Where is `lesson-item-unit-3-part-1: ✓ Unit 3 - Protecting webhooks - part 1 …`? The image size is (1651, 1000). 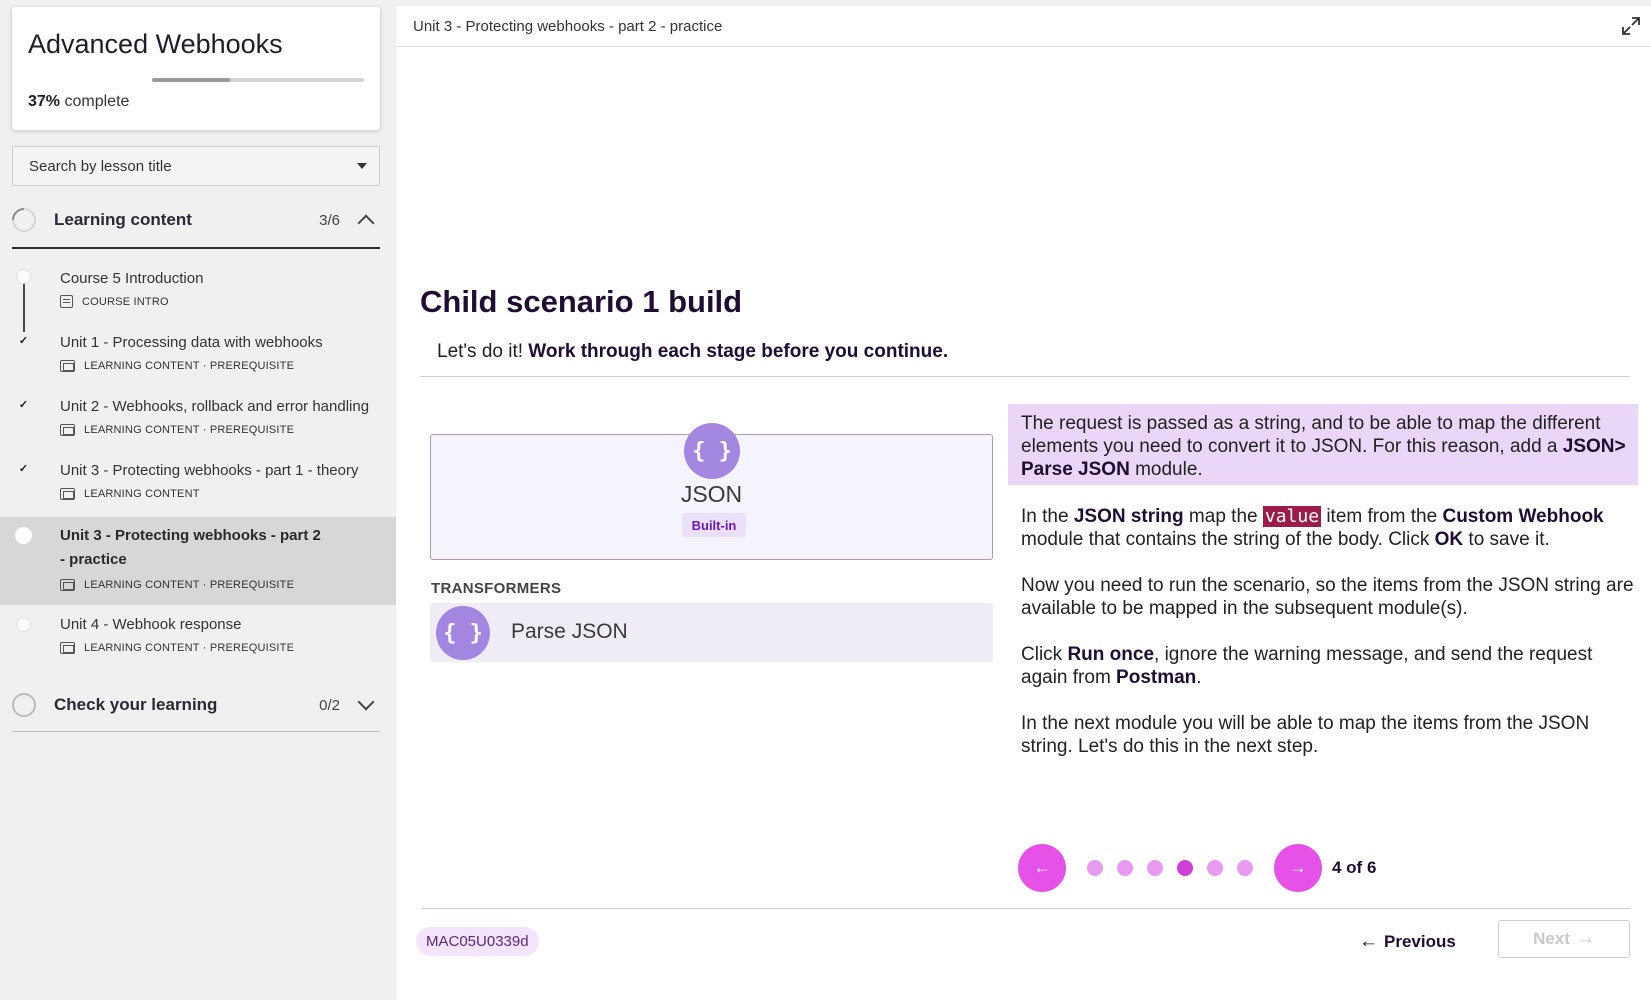
lesson-item-unit-3-part-1: ✓ Unit 3 - Protecting webhooks - part 1 … is located at coordinates (198, 484).